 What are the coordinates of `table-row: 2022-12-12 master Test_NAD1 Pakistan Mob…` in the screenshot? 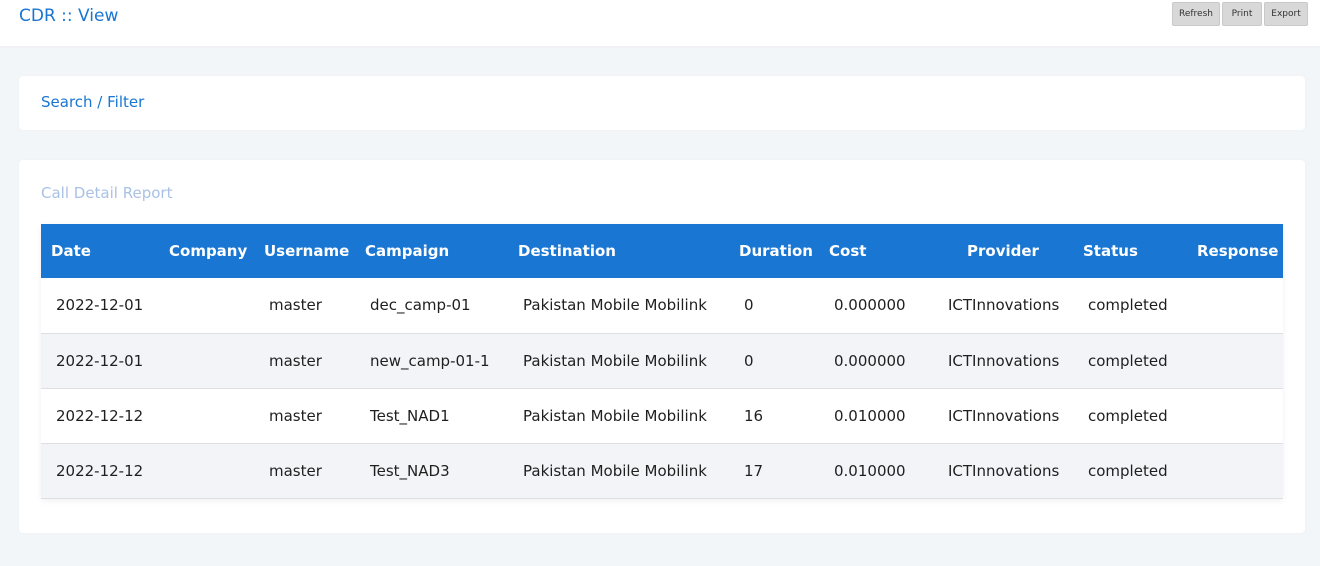 It's located at (662, 415).